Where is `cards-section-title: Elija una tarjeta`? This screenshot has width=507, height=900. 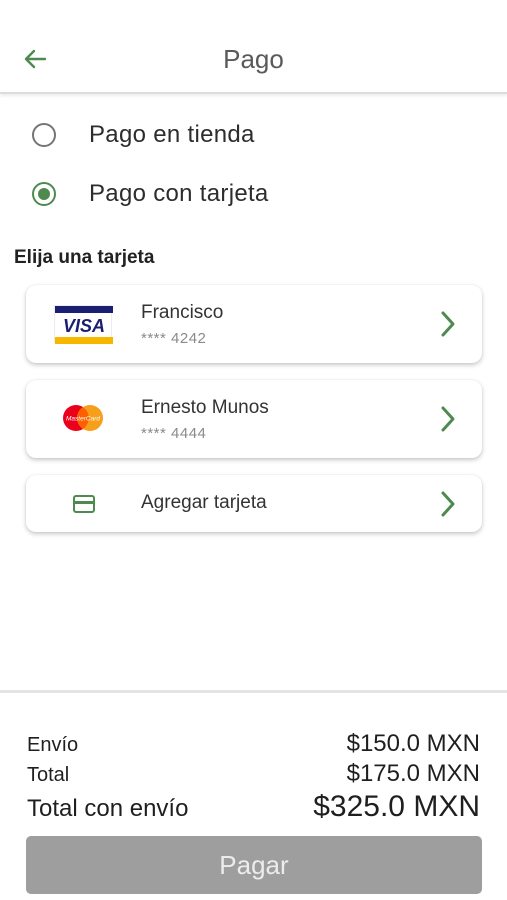 cards-section-title: Elija una tarjeta is located at coordinates (84, 257).